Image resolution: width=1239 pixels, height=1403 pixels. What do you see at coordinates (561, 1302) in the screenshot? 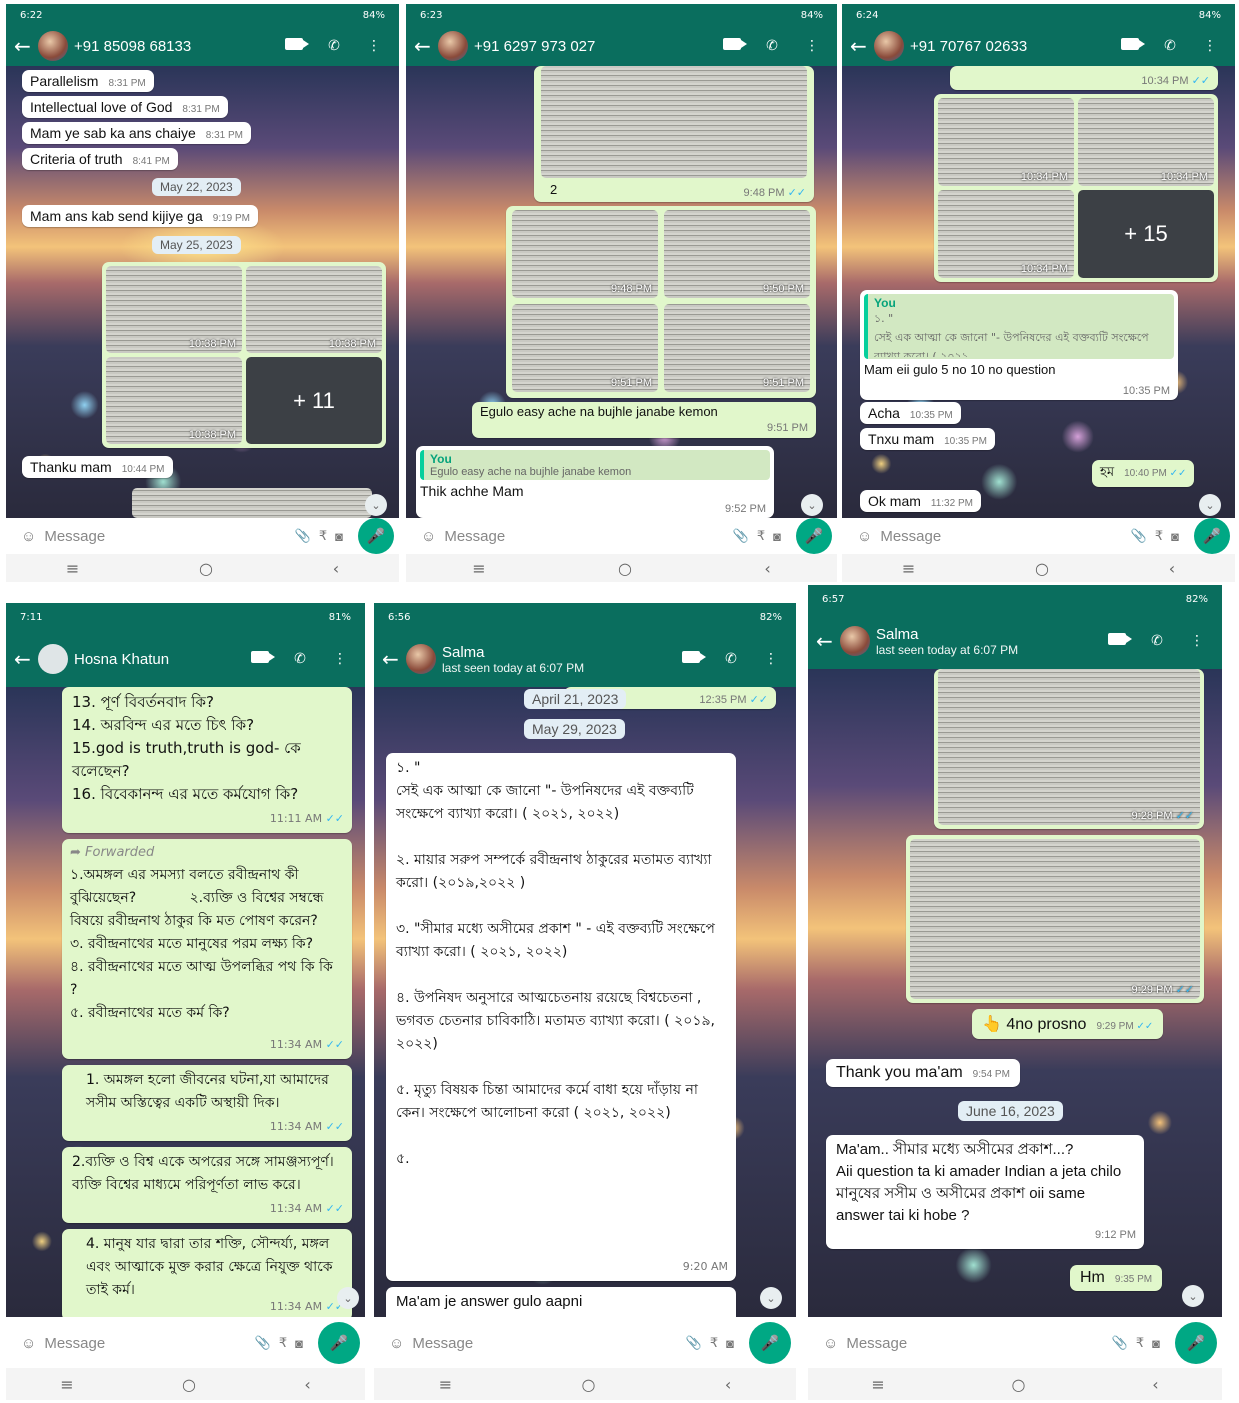
I see `message-bubble: Ma'am je answer gulo aapni` at bounding box center [561, 1302].